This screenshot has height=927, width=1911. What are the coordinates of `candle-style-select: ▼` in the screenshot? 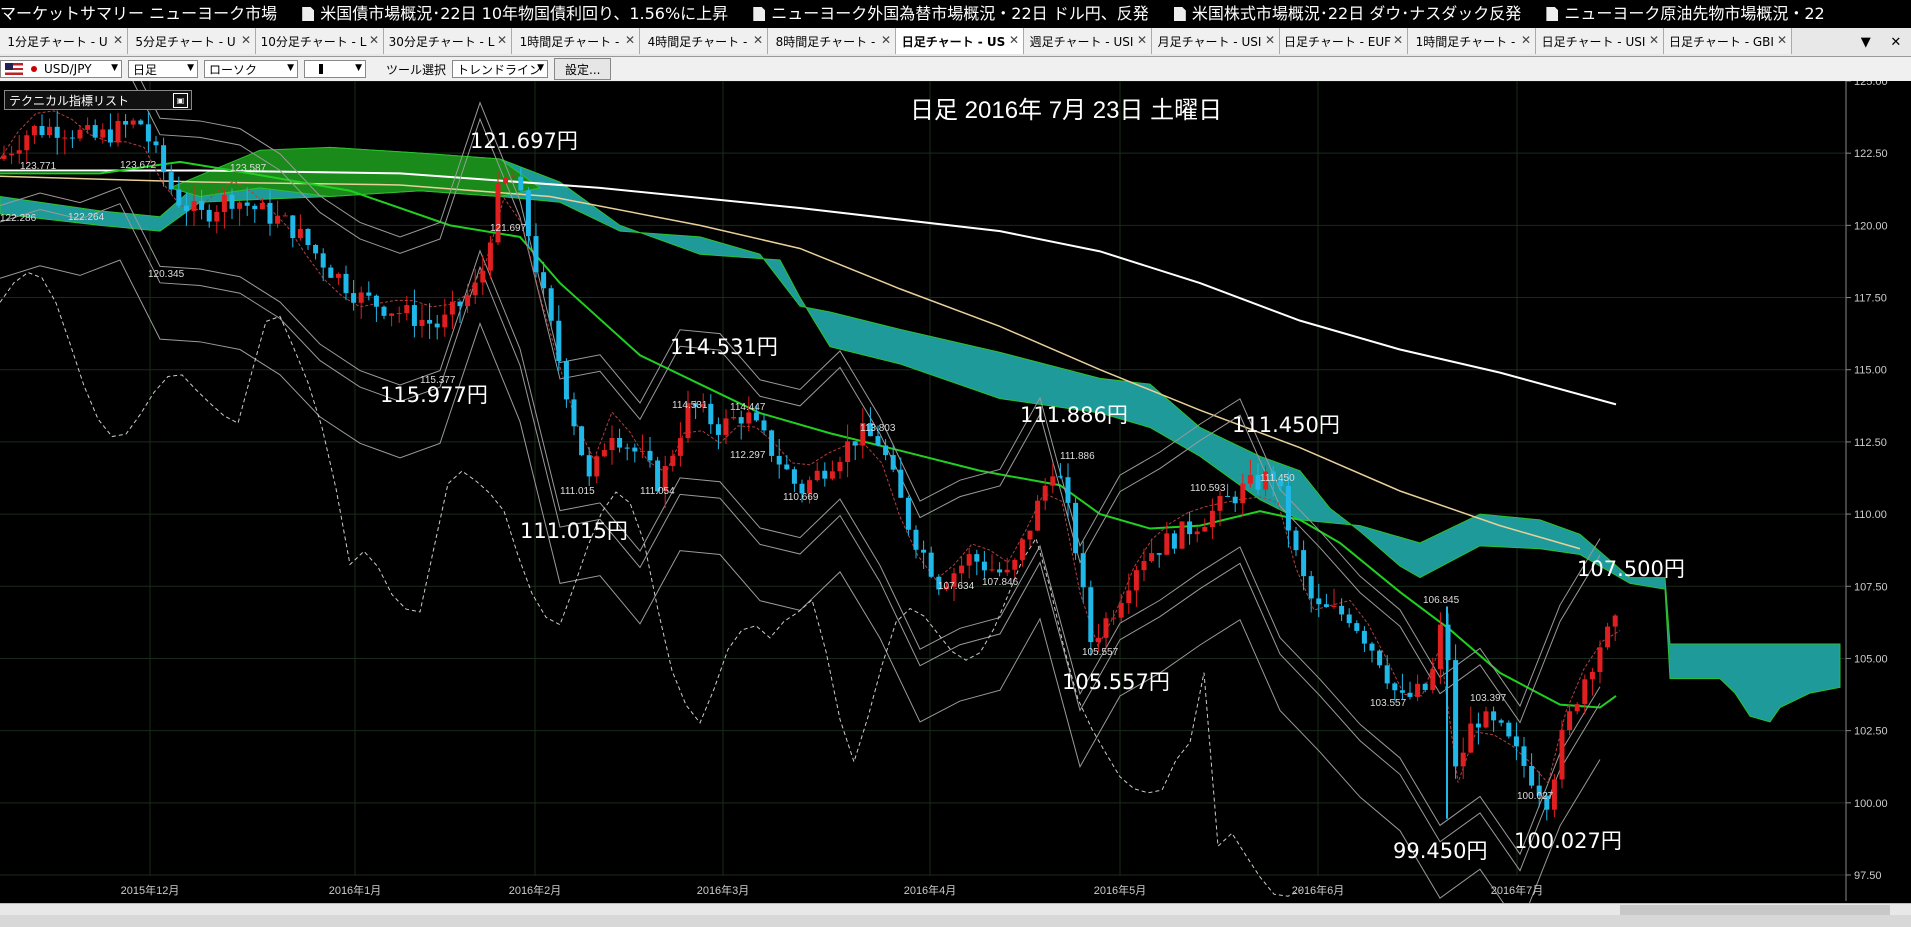 It's located at (335, 69).